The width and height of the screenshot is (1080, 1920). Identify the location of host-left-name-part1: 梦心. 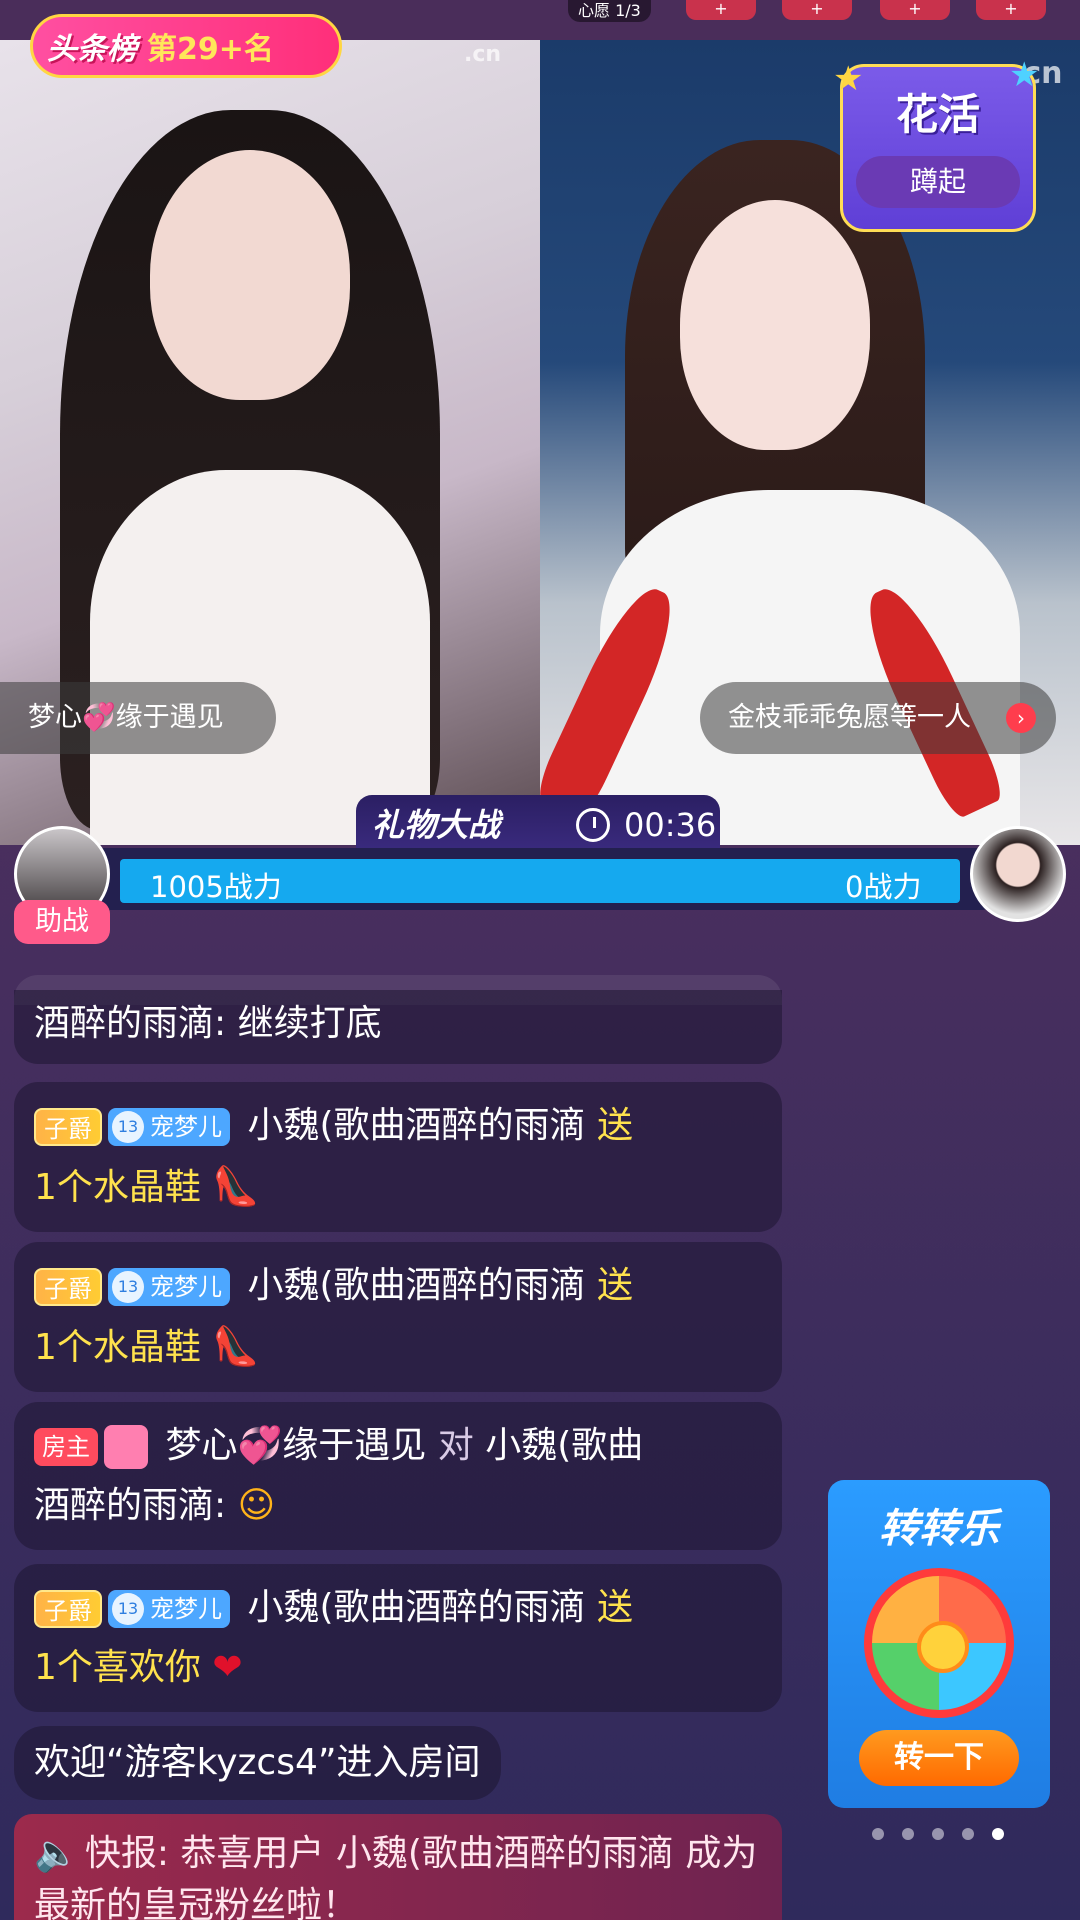
(55, 717).